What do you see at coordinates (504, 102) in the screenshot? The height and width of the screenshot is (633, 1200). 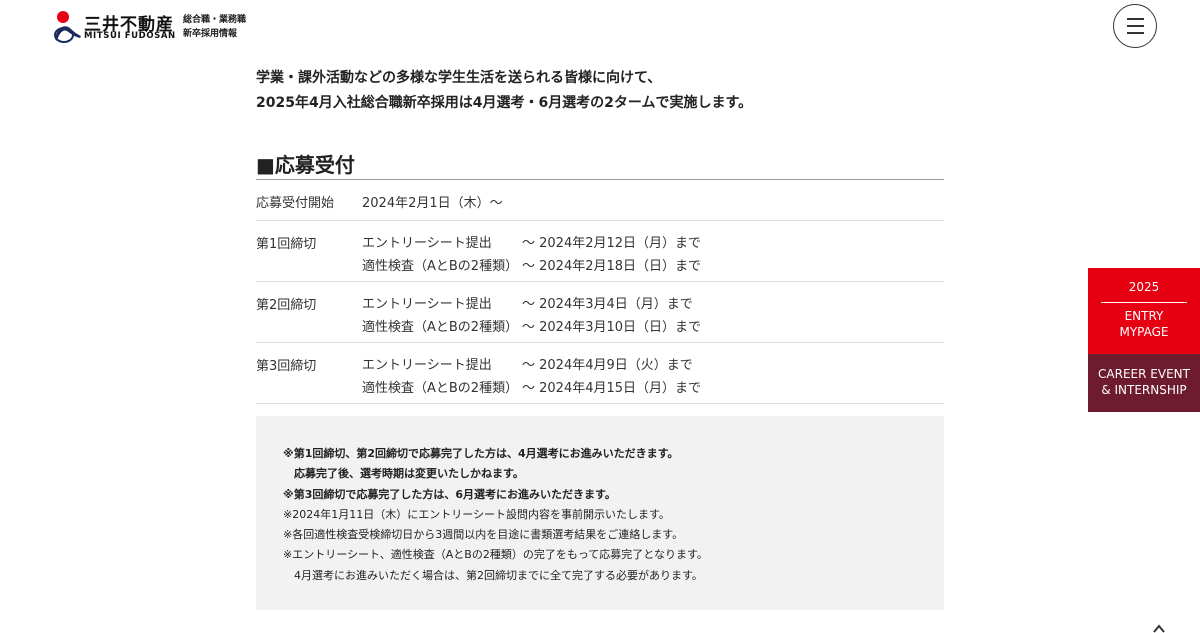 I see `intro-line2: 2025年4月入社総合職新卒採用は4月選考・6月選考の2タームで実施します。` at bounding box center [504, 102].